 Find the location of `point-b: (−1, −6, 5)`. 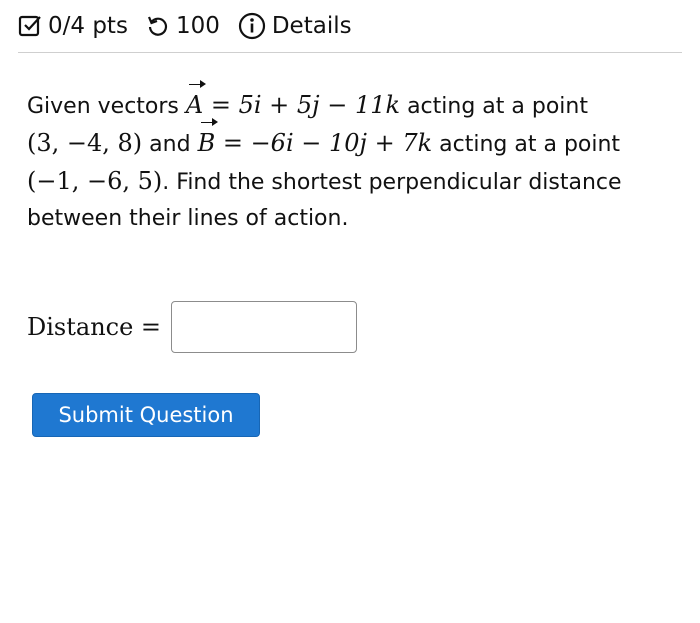

point-b: (−1, −6, 5) is located at coordinates (95, 181).